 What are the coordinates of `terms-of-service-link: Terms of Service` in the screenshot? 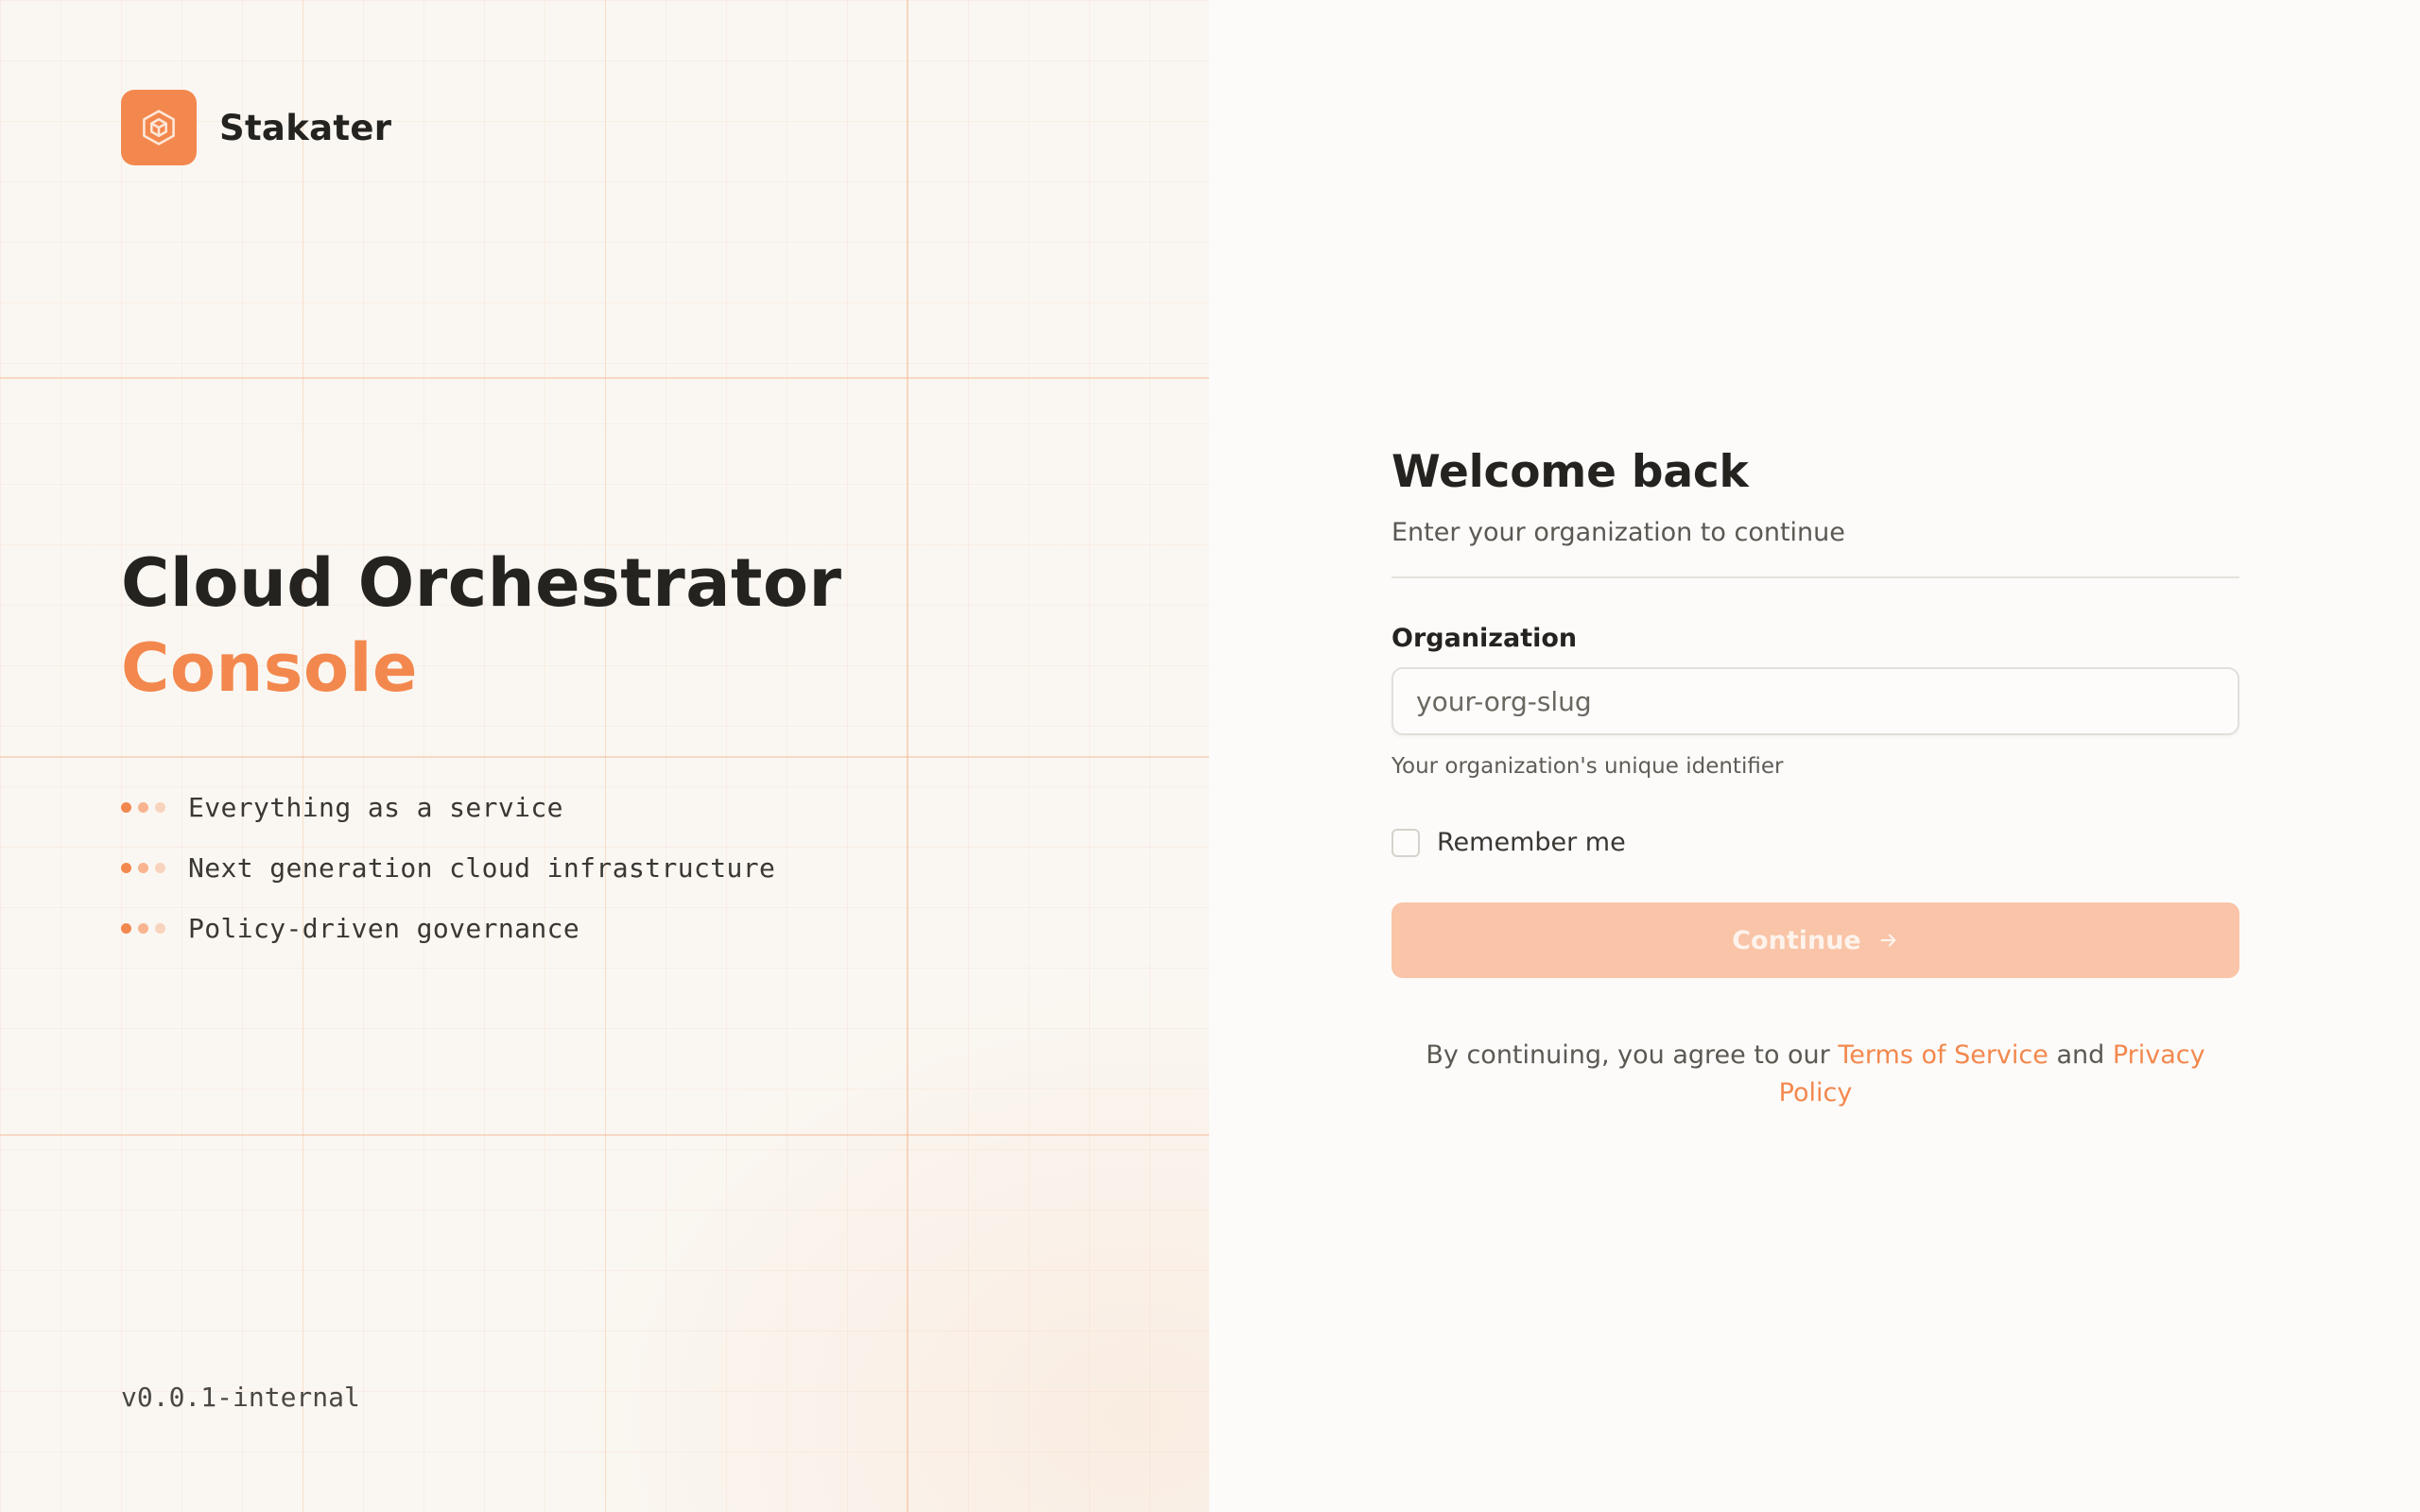 It's located at (1943, 1055).